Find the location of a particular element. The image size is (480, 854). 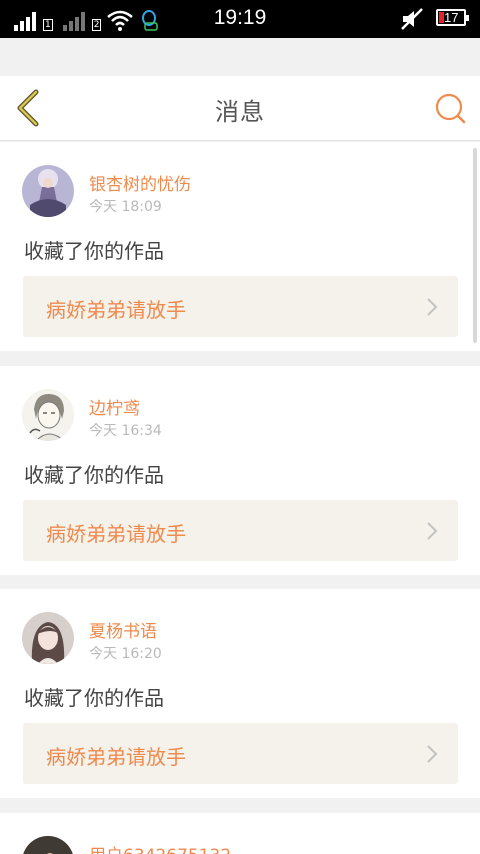

nav-header: 消息 is located at coordinates (240, 108).